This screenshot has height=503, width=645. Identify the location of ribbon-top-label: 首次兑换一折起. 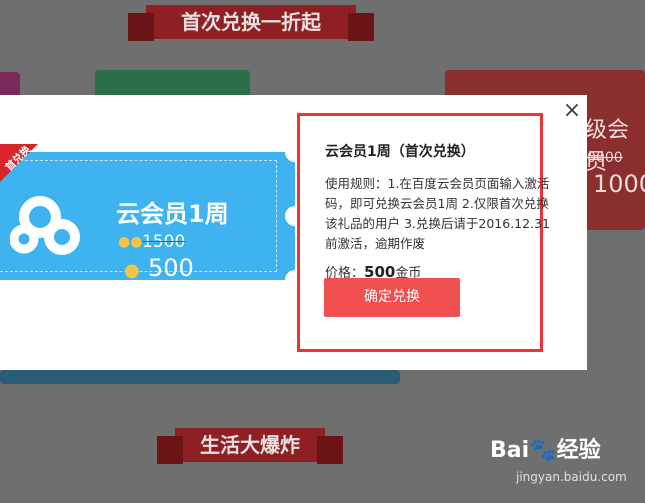
(251, 22).